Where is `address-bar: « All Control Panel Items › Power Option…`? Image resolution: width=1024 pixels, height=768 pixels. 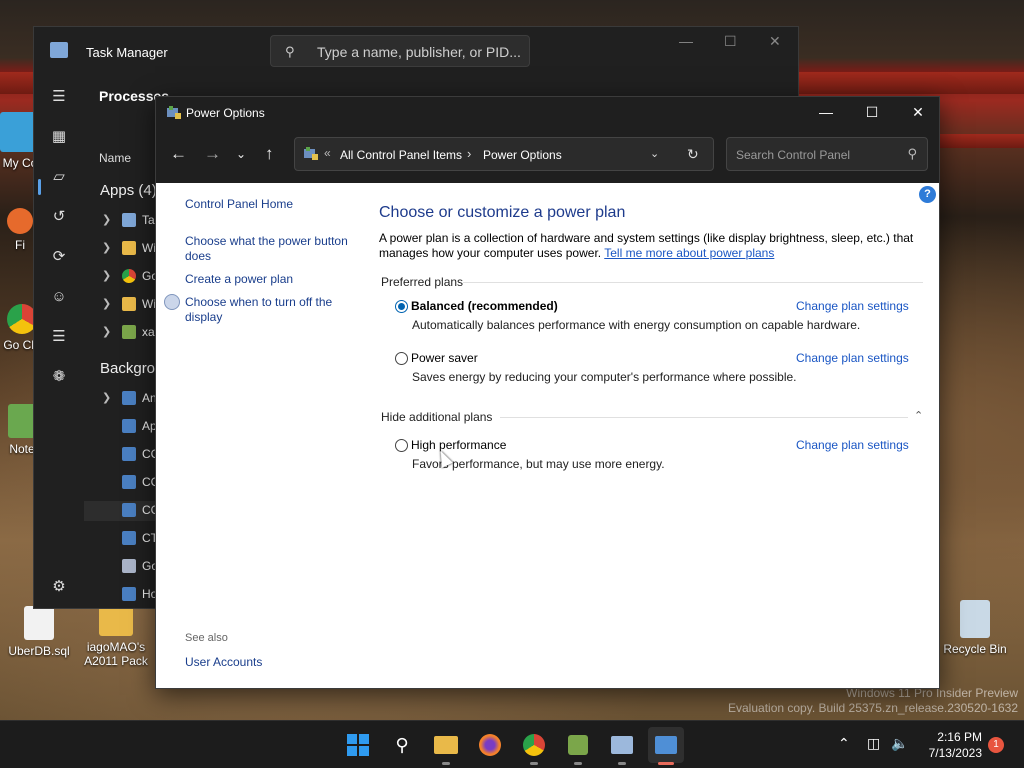 address-bar: « All Control Panel Items › Power Option… is located at coordinates (504, 154).